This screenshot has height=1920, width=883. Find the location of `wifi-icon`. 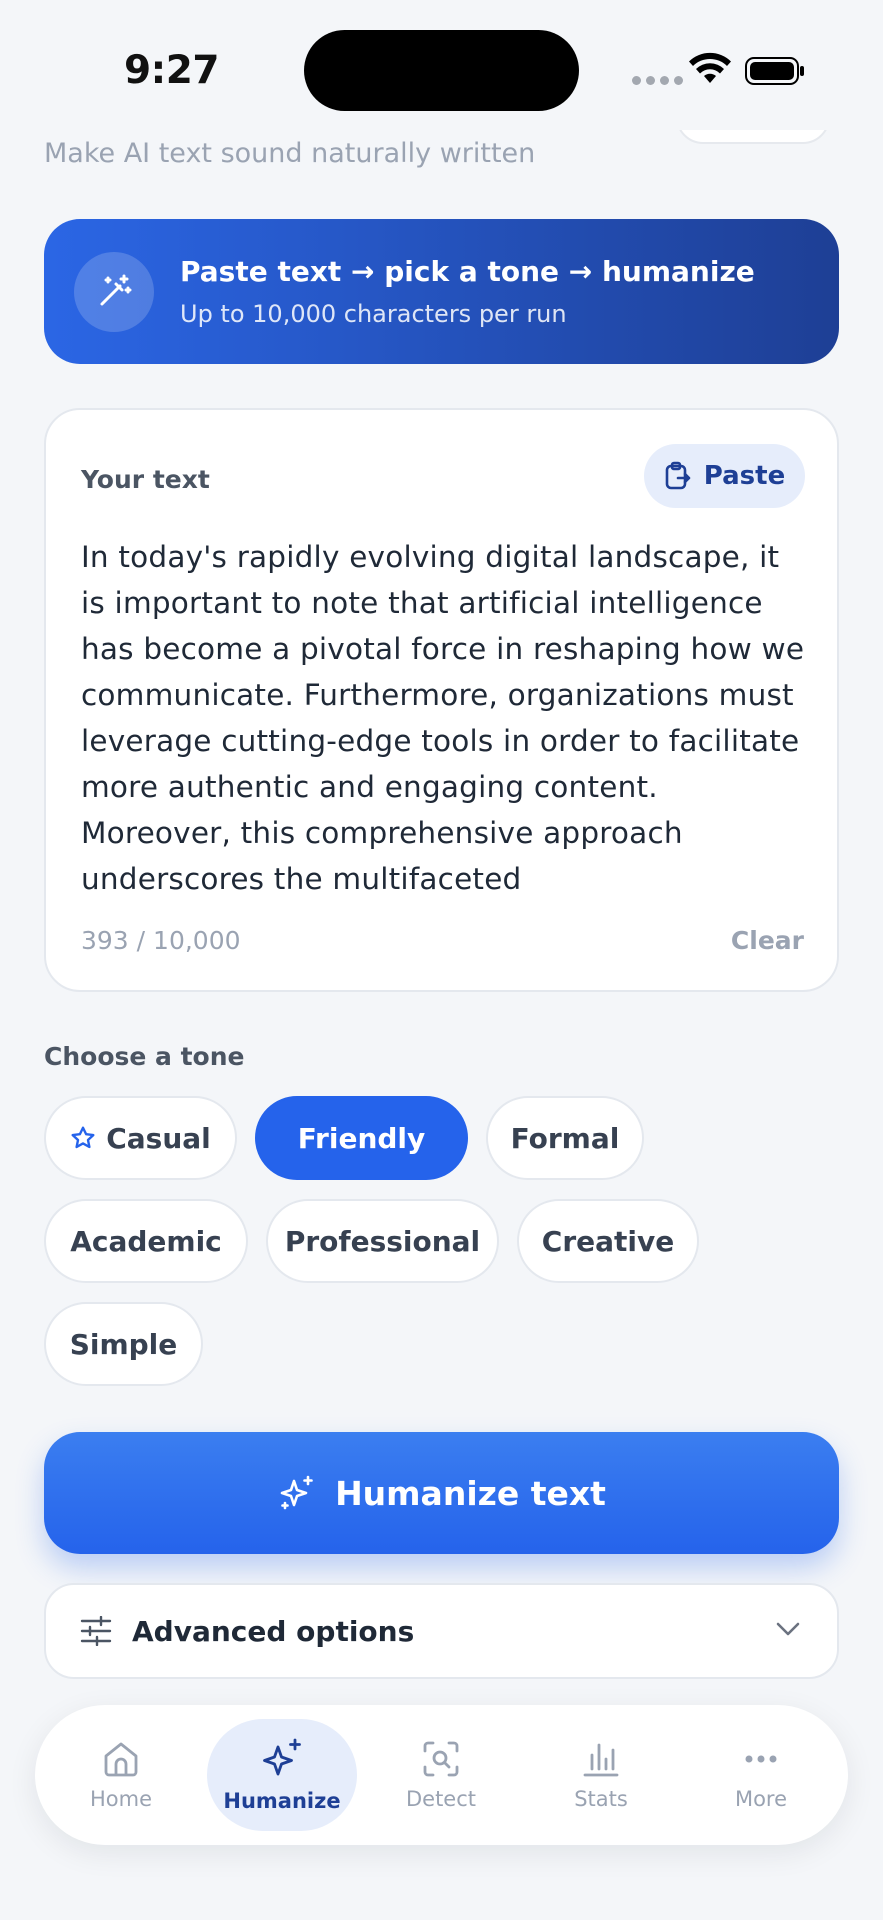

wifi-icon is located at coordinates (710, 67).